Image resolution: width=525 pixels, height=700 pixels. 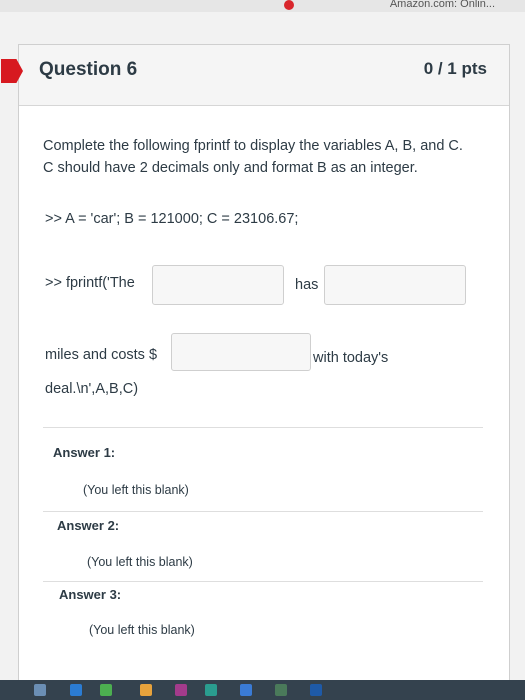 I want to click on incorrect-flag-icon, so click(x=12, y=71).